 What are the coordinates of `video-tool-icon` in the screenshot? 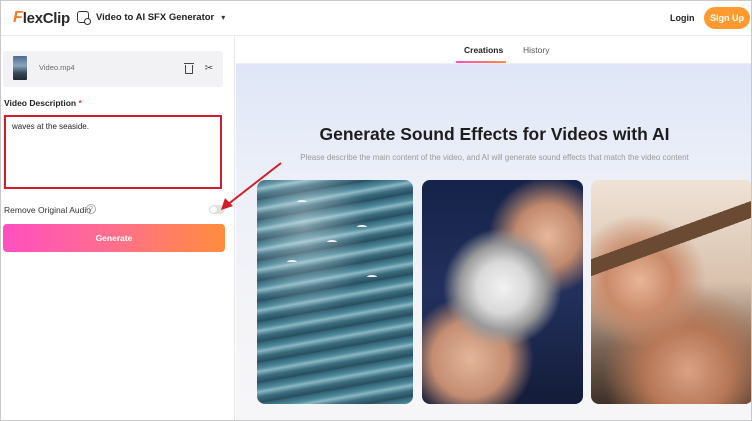 It's located at (84, 18).